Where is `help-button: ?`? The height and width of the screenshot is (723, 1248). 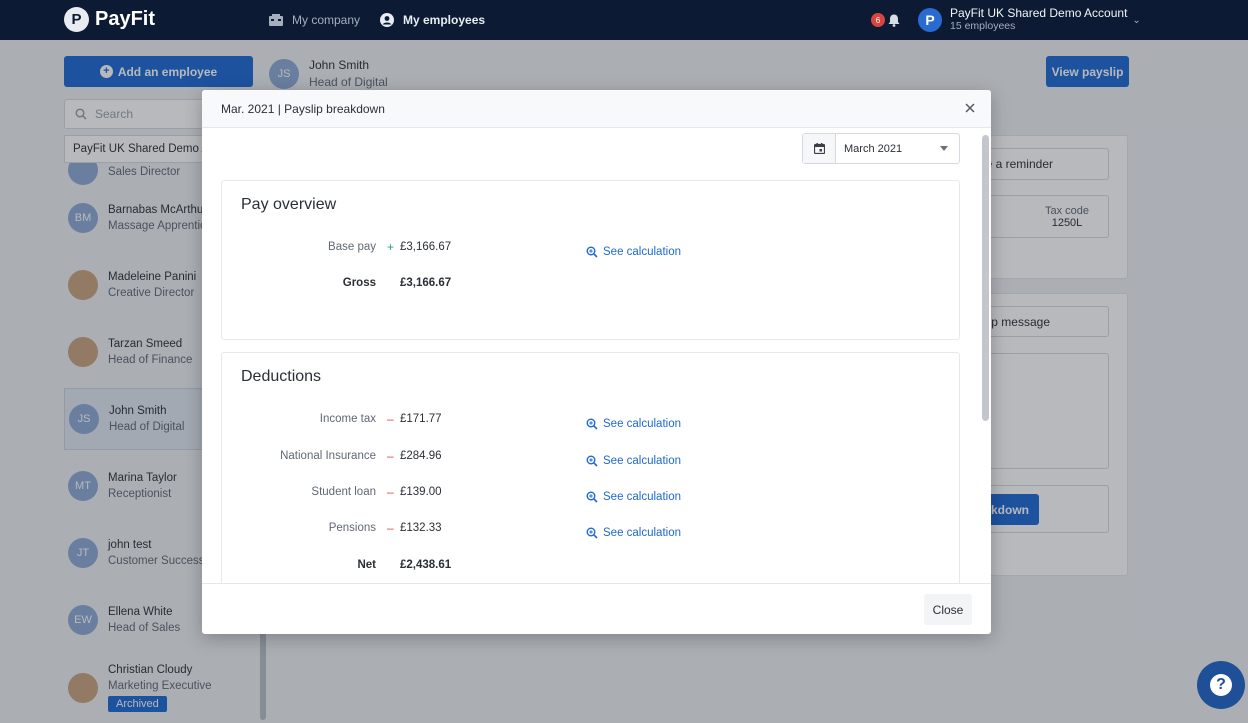 help-button: ? is located at coordinates (1221, 685).